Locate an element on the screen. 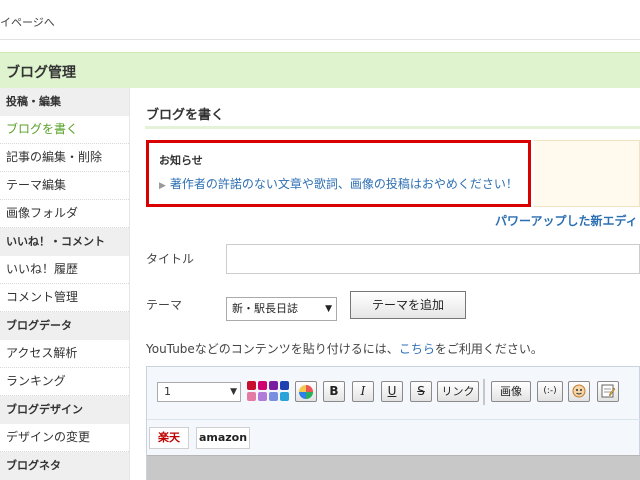 This screenshot has height=480, width=640. underline-button: U is located at coordinates (392, 391).